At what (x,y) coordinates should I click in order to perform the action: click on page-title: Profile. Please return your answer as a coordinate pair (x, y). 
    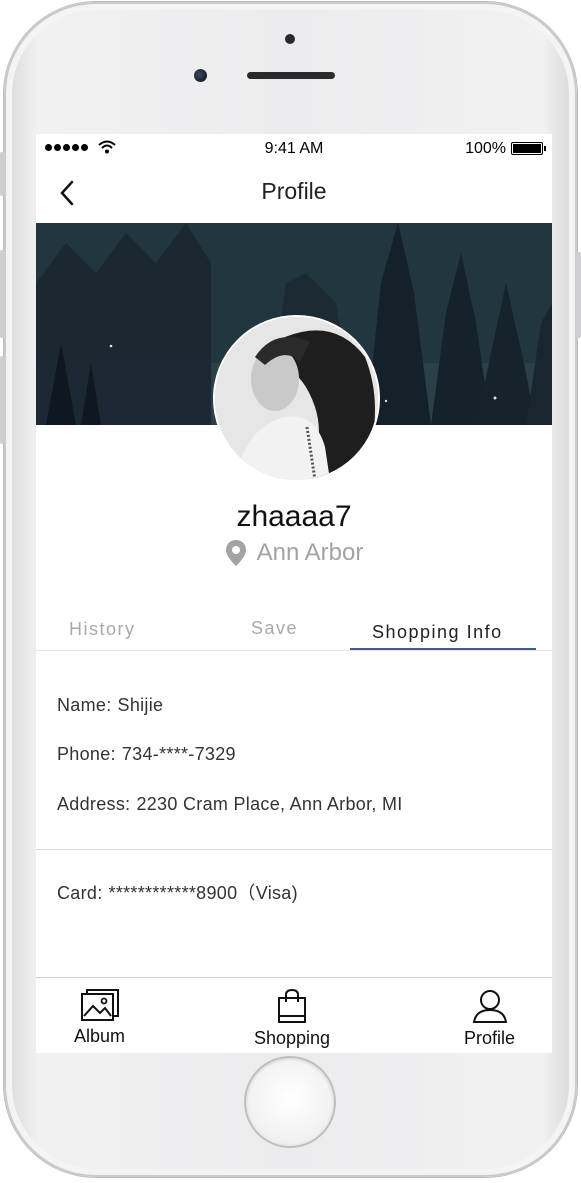
    Looking at the image, I should click on (294, 191).